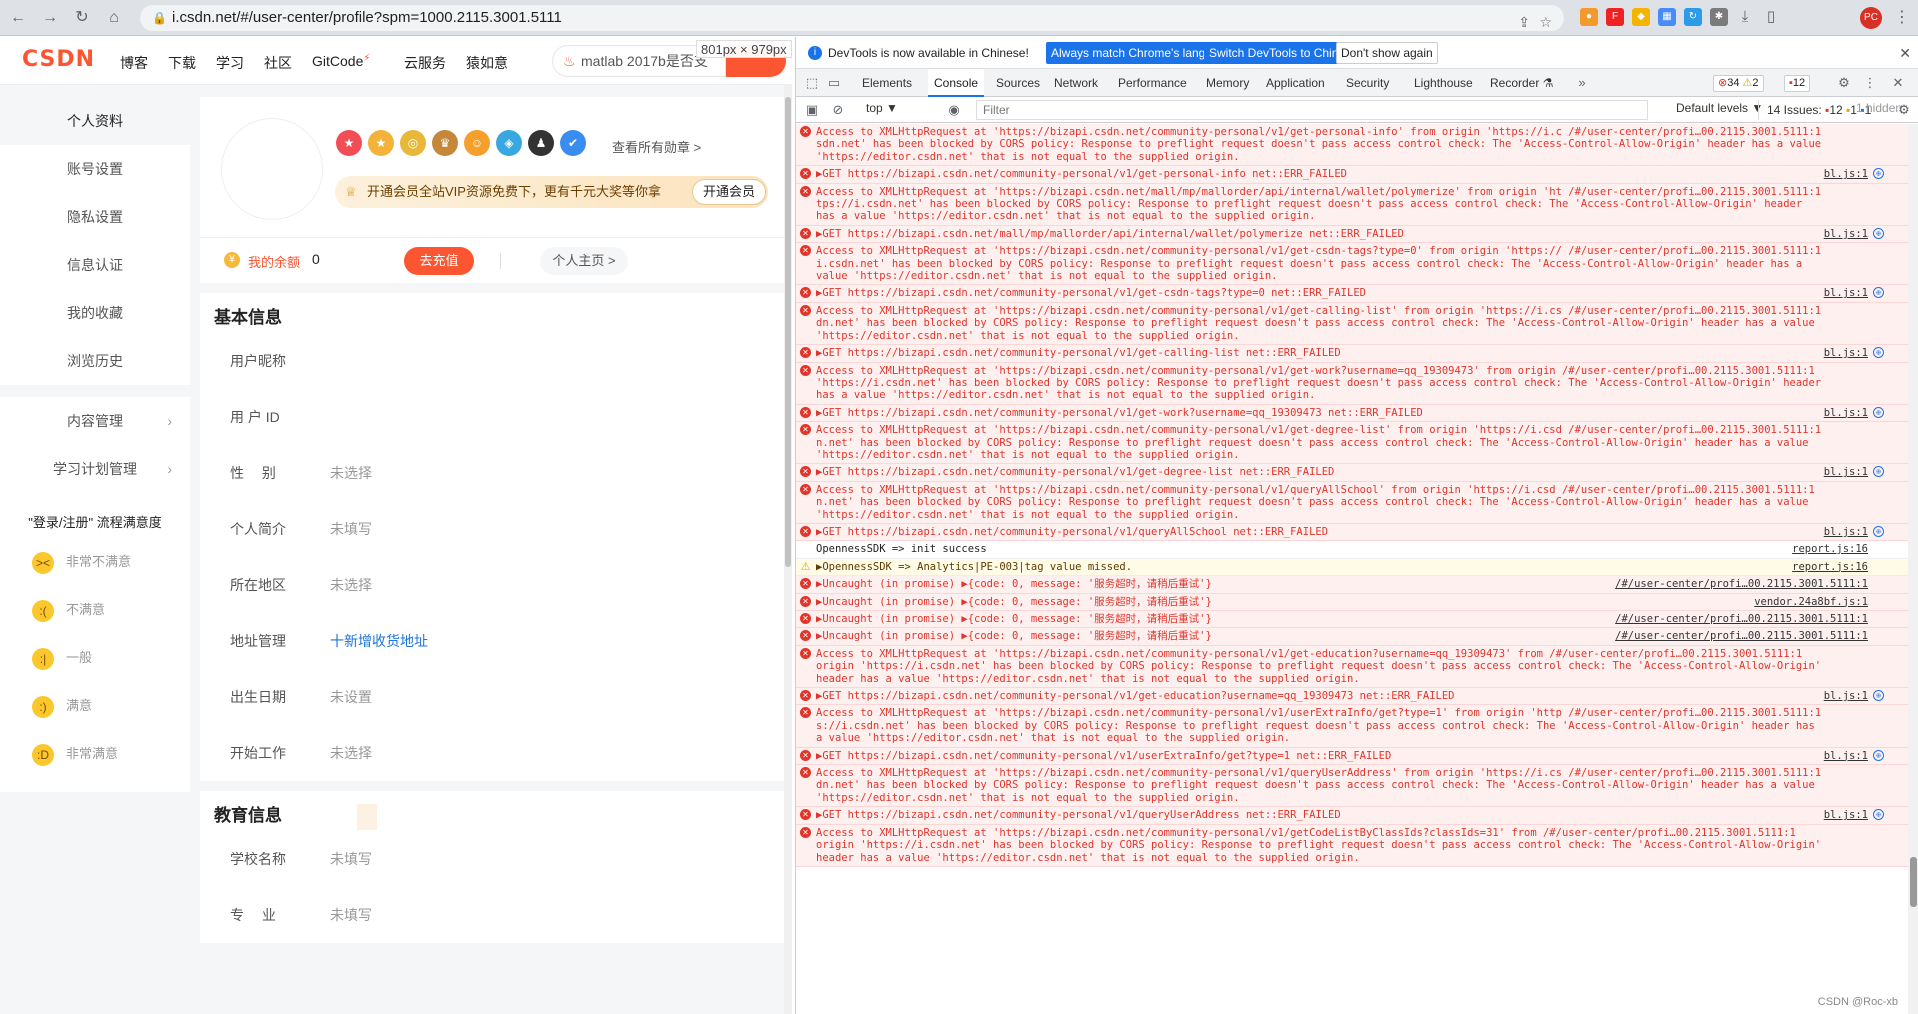 This screenshot has height=1014, width=1918. Describe the element at coordinates (1524, 22) in the screenshot. I see `share-icon: ⇪` at that location.